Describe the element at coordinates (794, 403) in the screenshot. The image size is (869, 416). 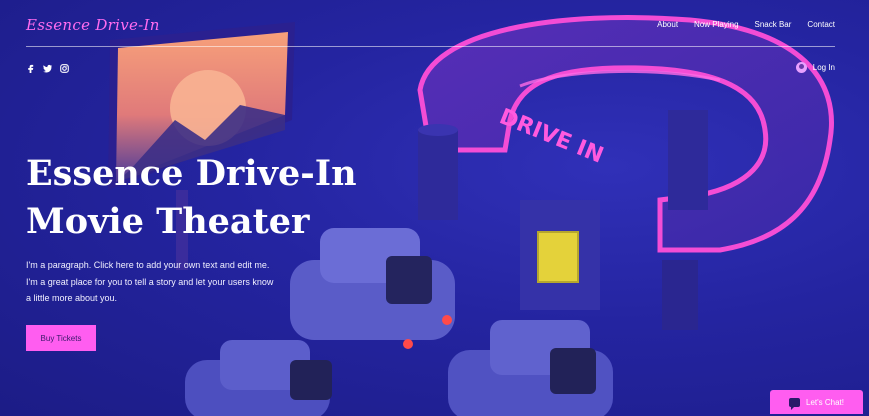
I see `chat-bubble-icon` at that location.